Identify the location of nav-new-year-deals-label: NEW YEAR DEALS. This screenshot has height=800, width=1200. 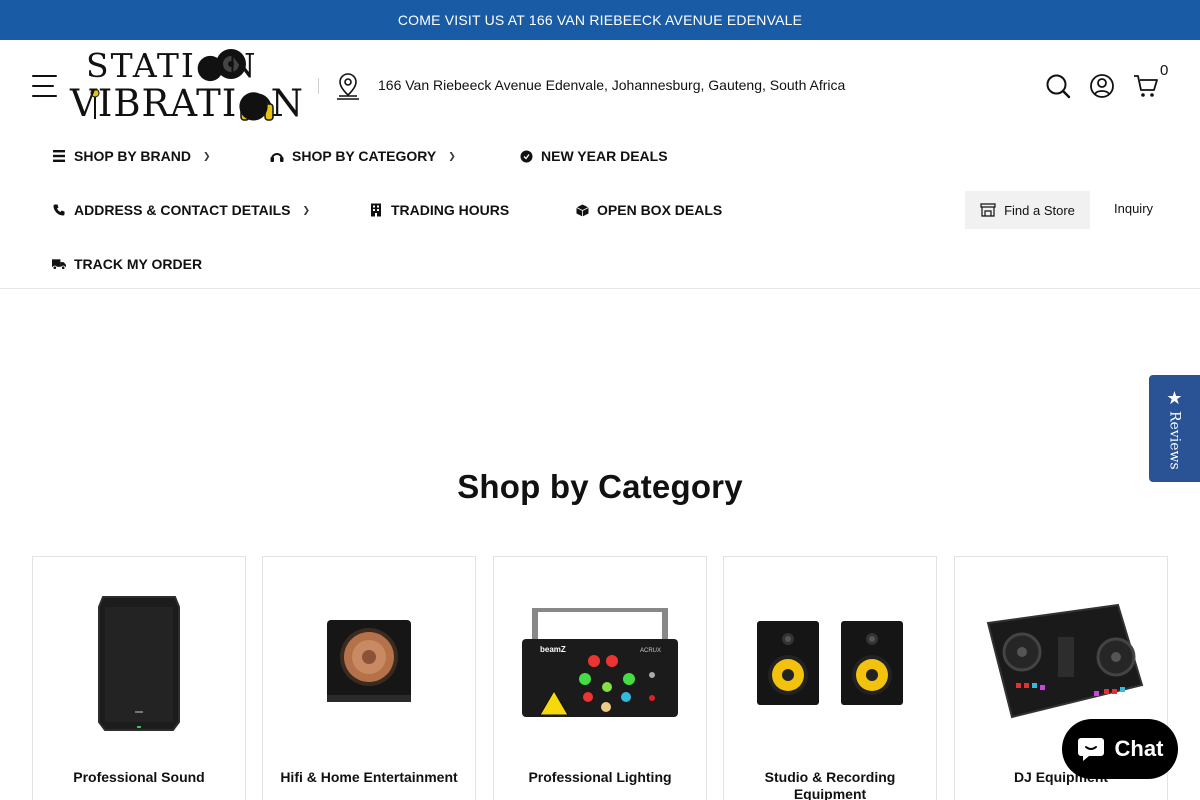
(604, 156).